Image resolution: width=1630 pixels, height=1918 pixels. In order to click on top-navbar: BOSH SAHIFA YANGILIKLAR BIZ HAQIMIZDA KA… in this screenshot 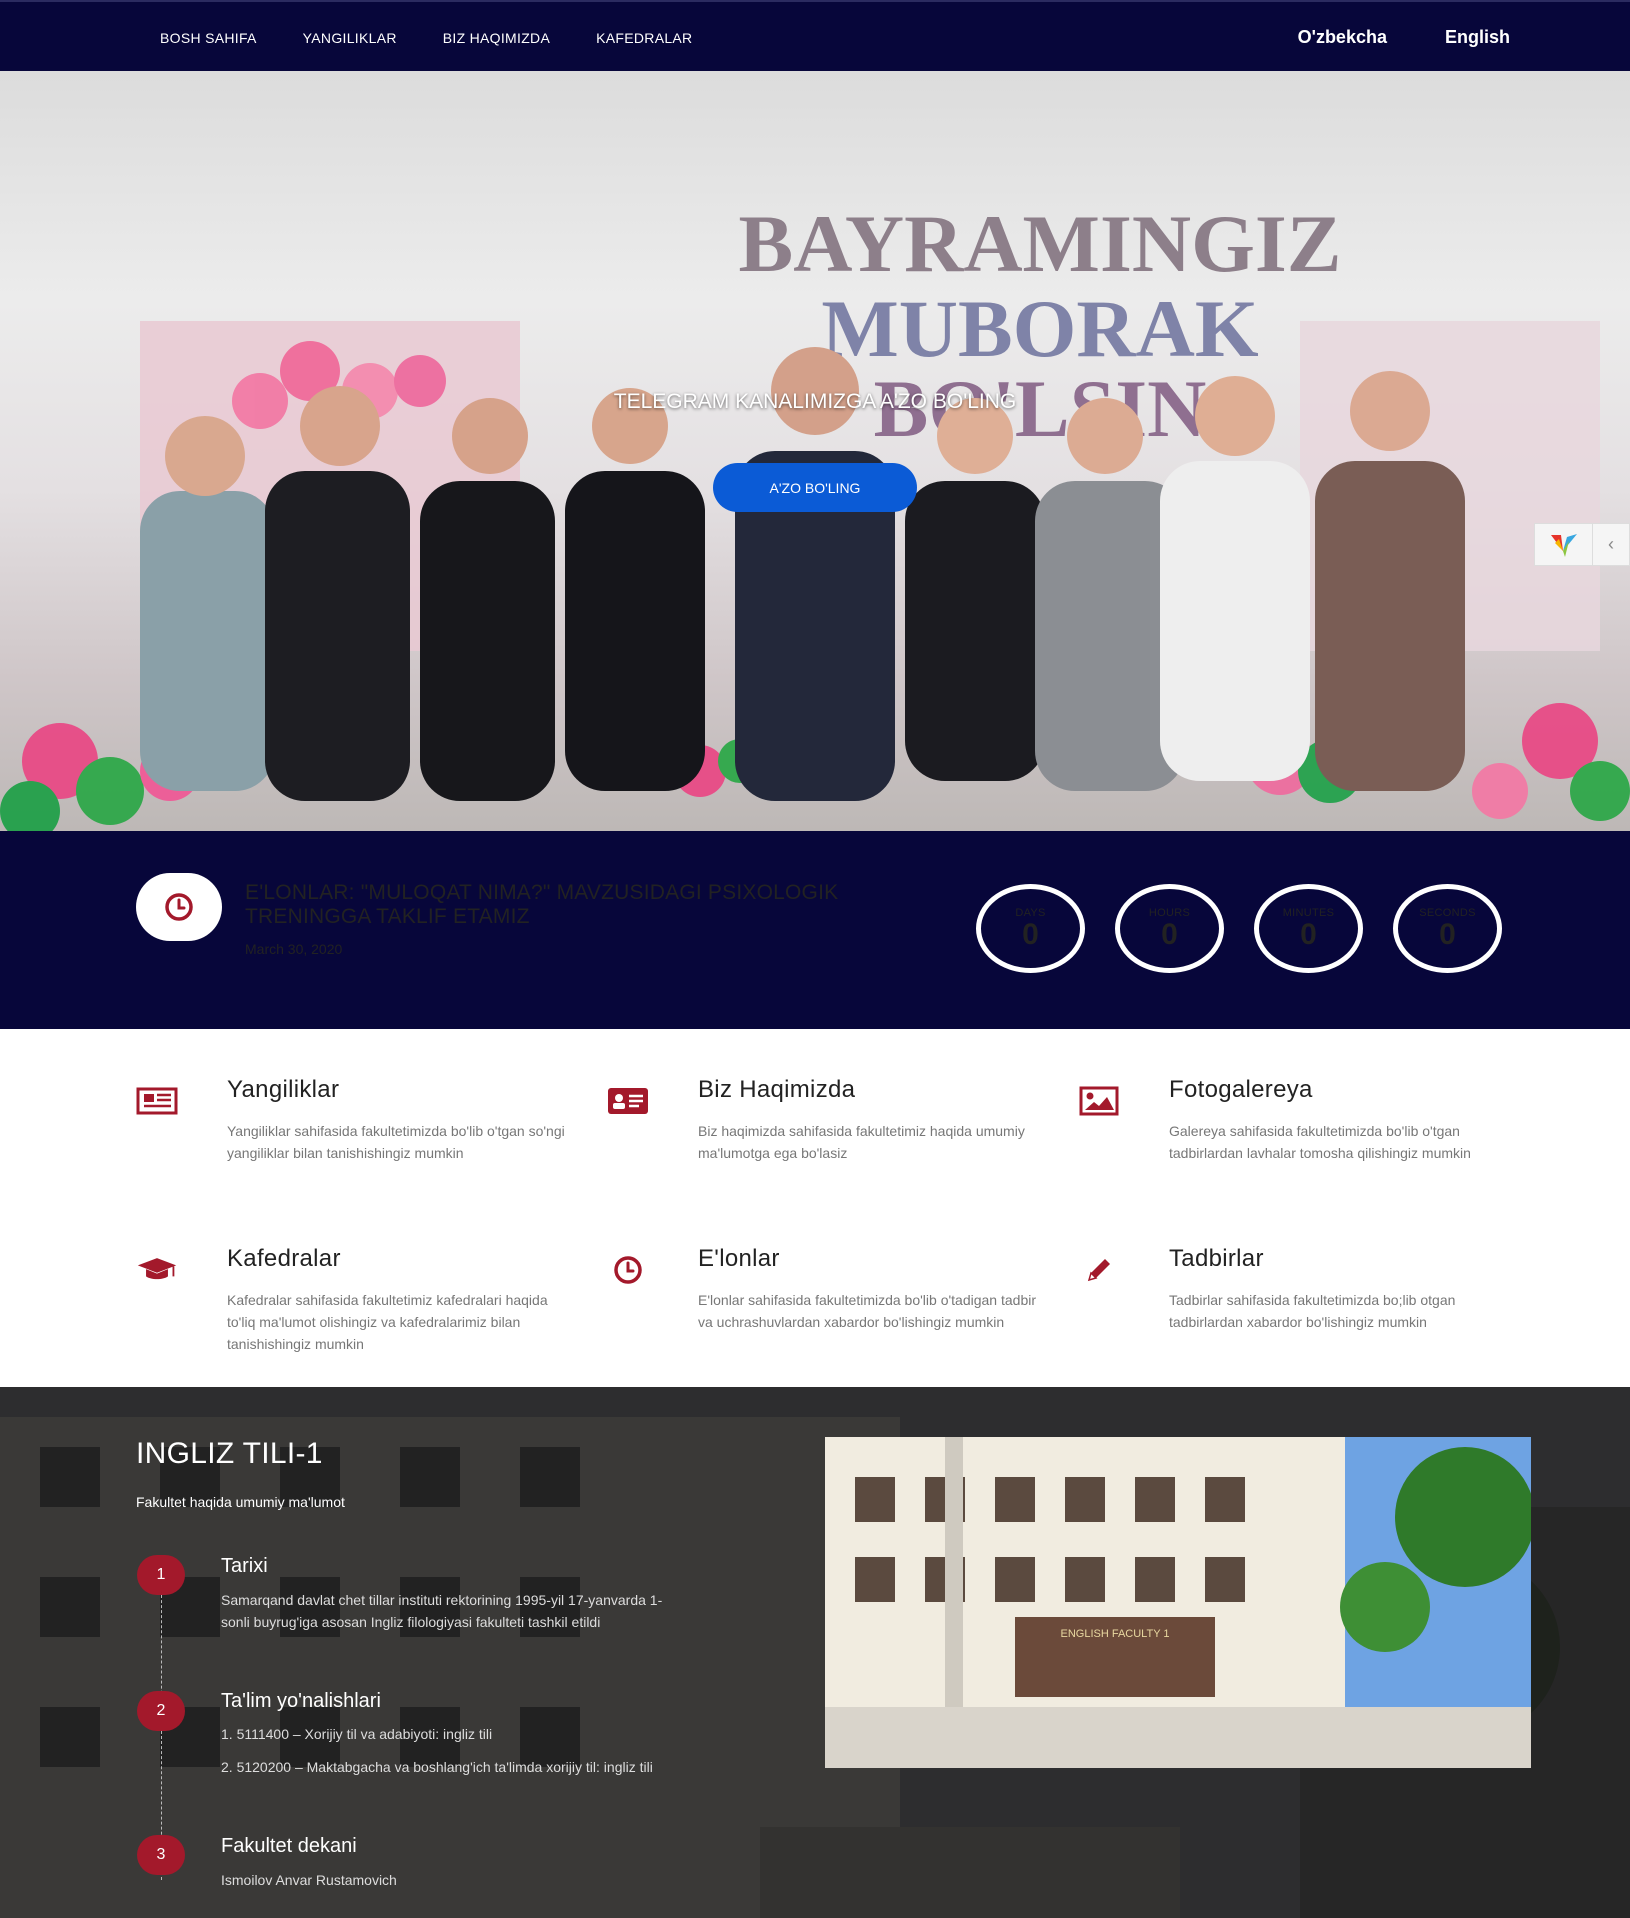, I will do `click(815, 35)`.